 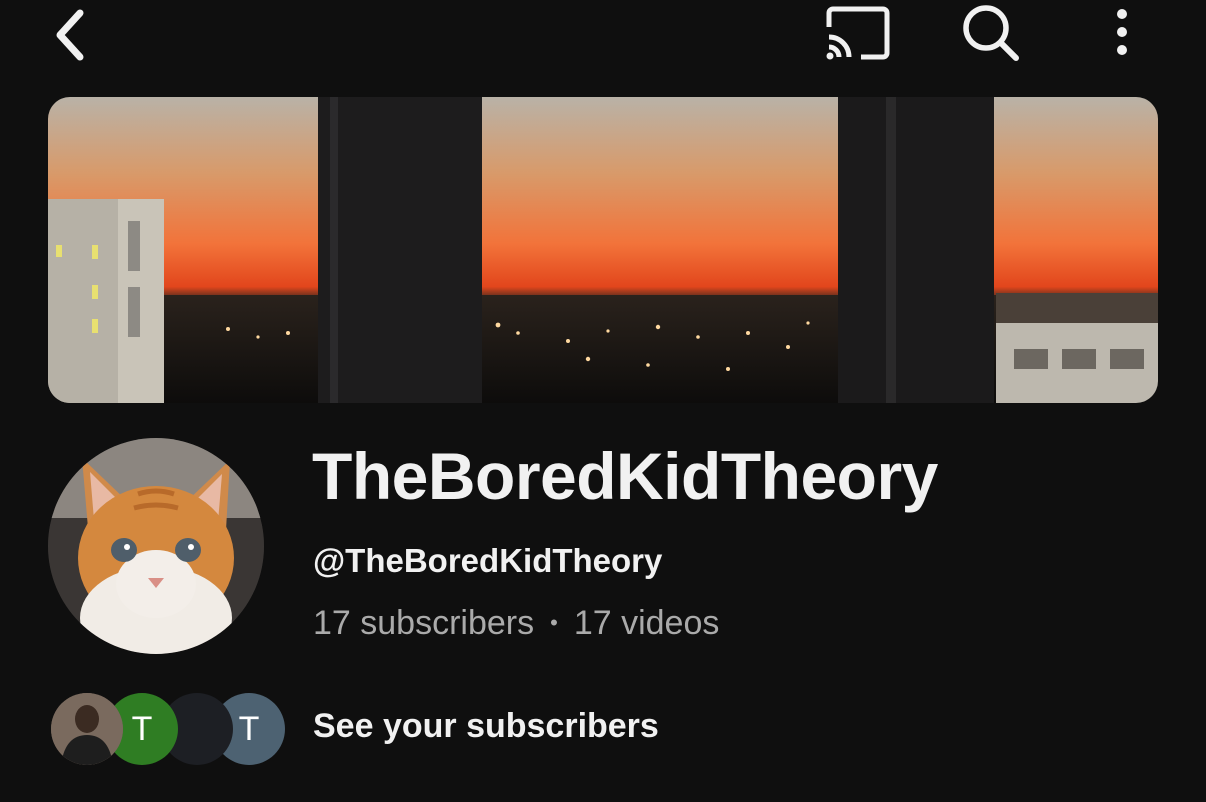 I want to click on cast-button, so click(x=856, y=32).